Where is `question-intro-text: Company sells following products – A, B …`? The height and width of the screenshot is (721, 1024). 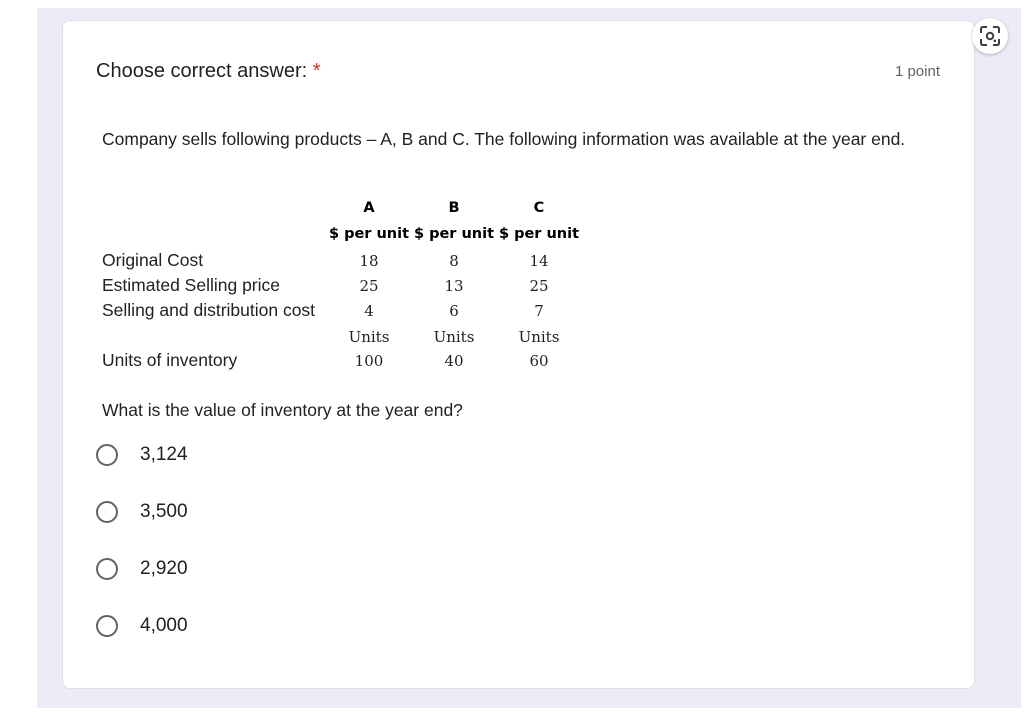 question-intro-text: Company sells following products – A, B … is located at coordinates (504, 139).